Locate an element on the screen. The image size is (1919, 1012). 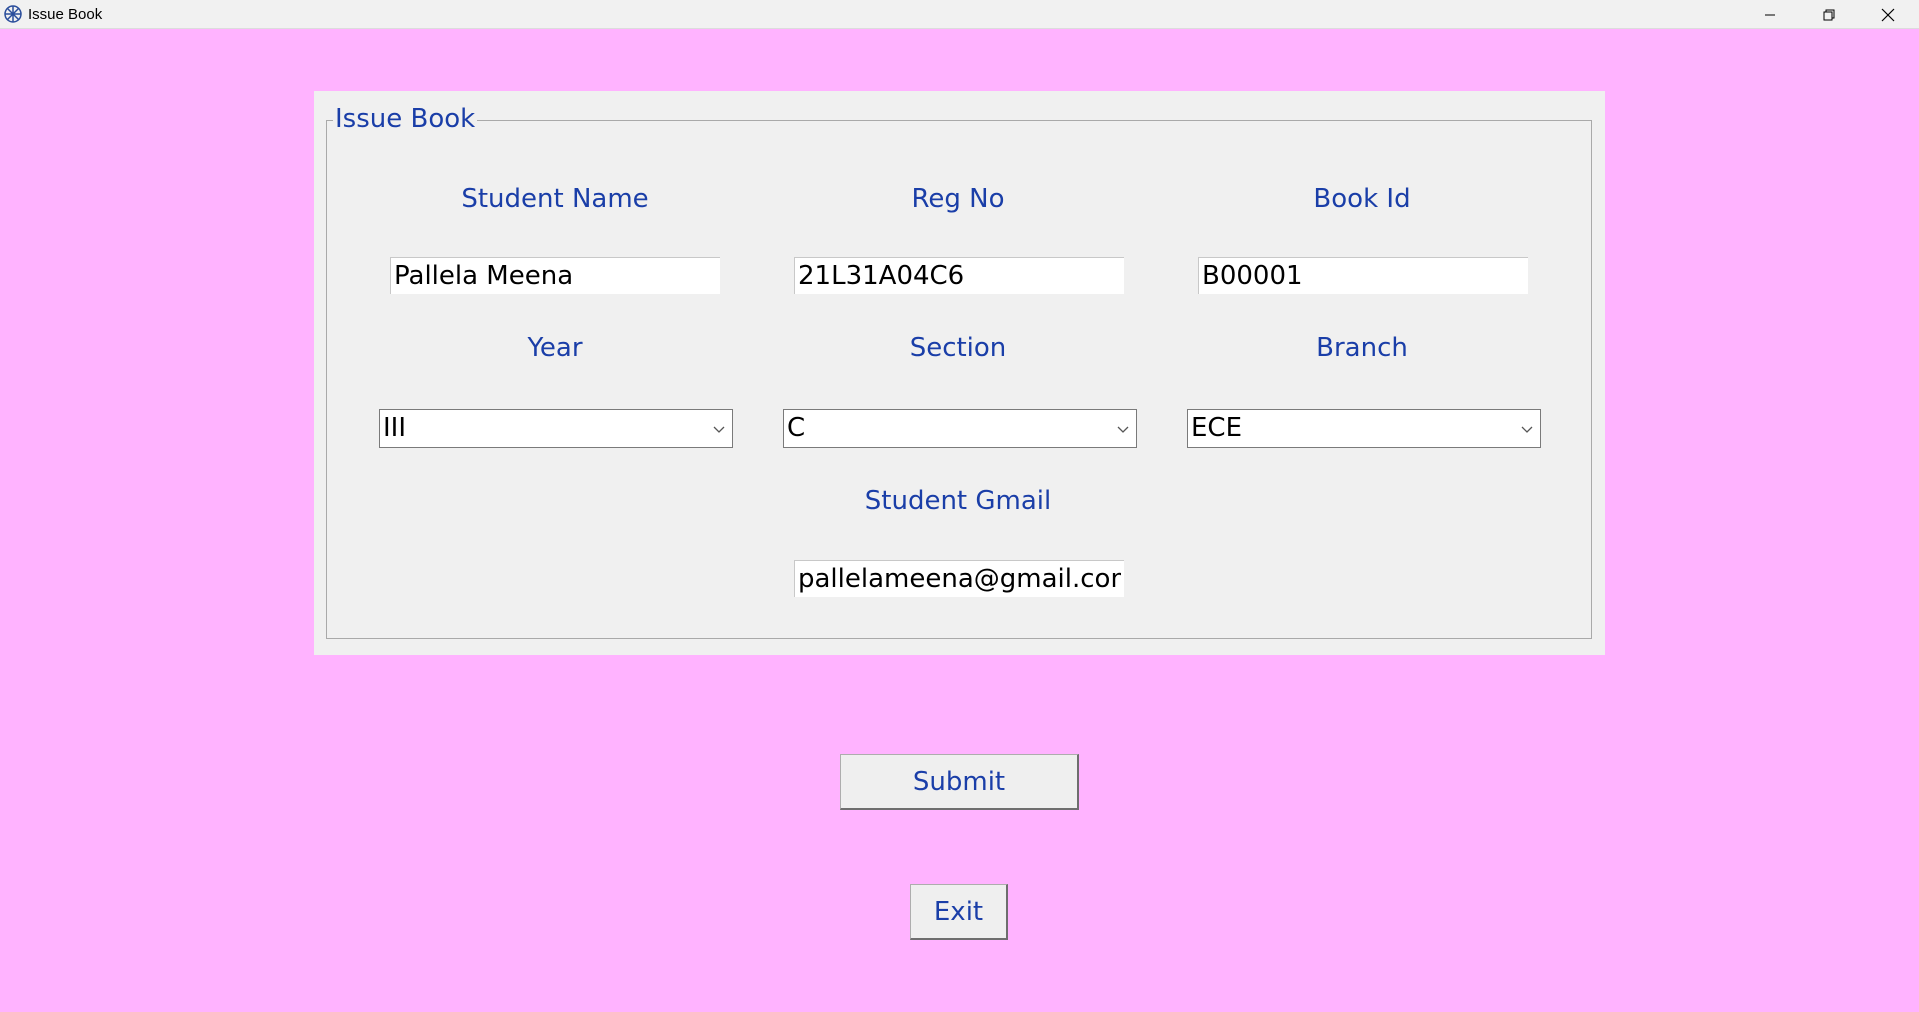
window-title: Issue Book is located at coordinates (65, 14).